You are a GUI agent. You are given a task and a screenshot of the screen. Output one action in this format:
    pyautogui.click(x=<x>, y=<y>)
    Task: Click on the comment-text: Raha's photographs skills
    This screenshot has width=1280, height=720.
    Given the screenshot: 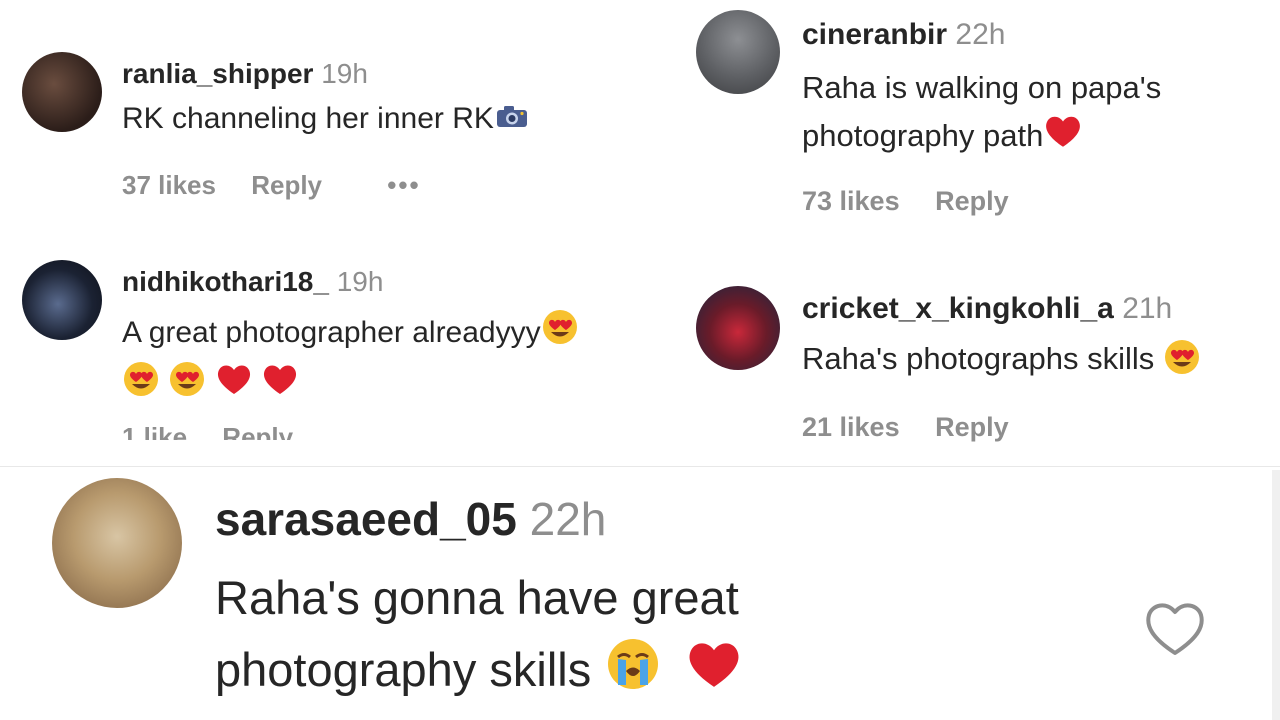 What is the action you would take?
    pyautogui.click(x=1001, y=361)
    